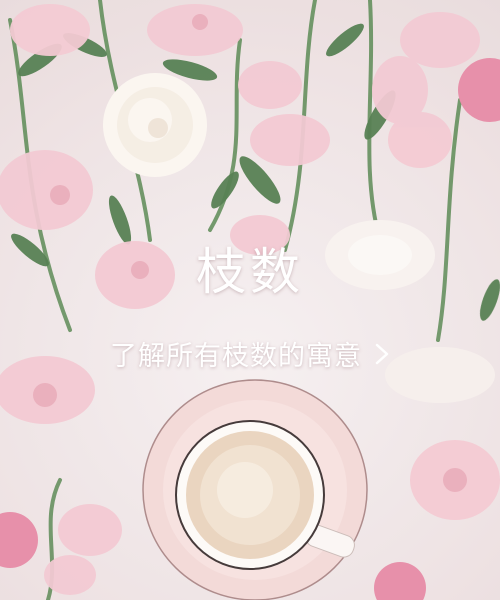  What do you see at coordinates (236, 356) in the screenshot?
I see `link-label: 了解所有枝数的寓意` at bounding box center [236, 356].